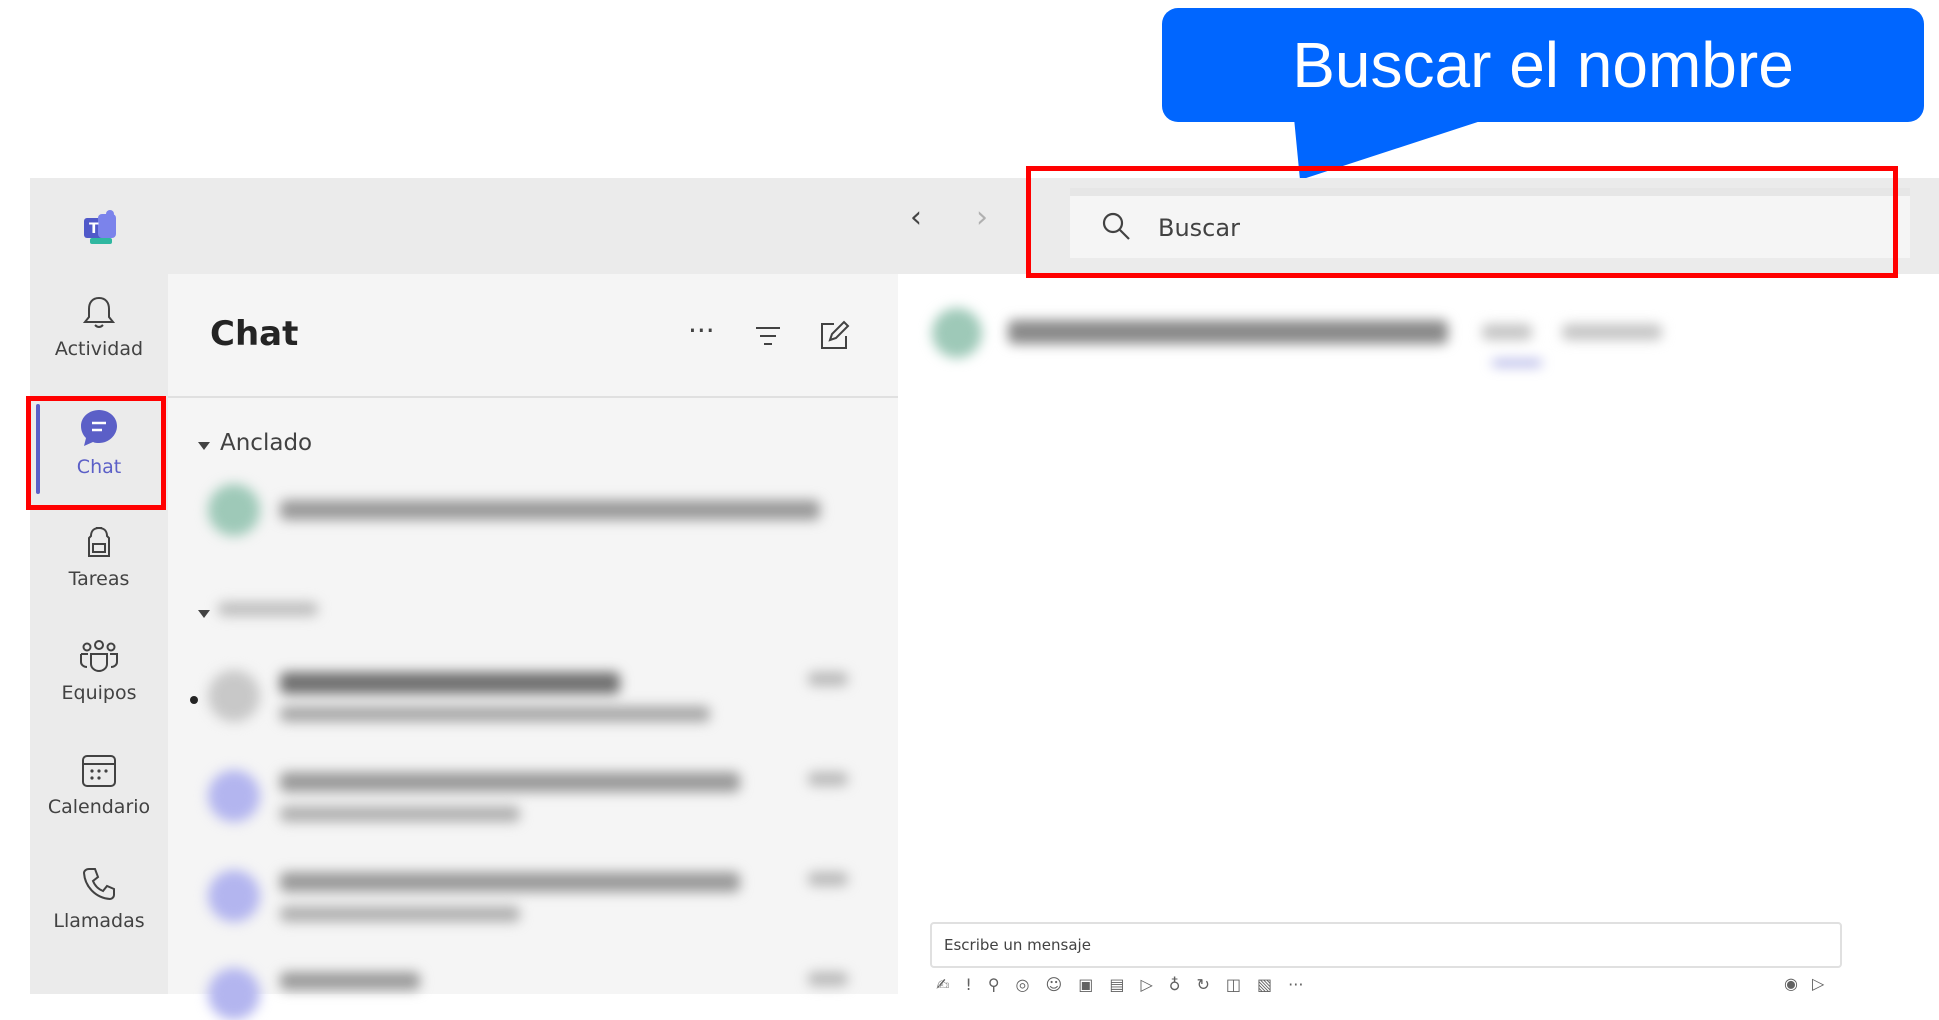 This screenshot has height=1020, width=1939. What do you see at coordinates (1372, 338) in the screenshot?
I see `conversation-header` at bounding box center [1372, 338].